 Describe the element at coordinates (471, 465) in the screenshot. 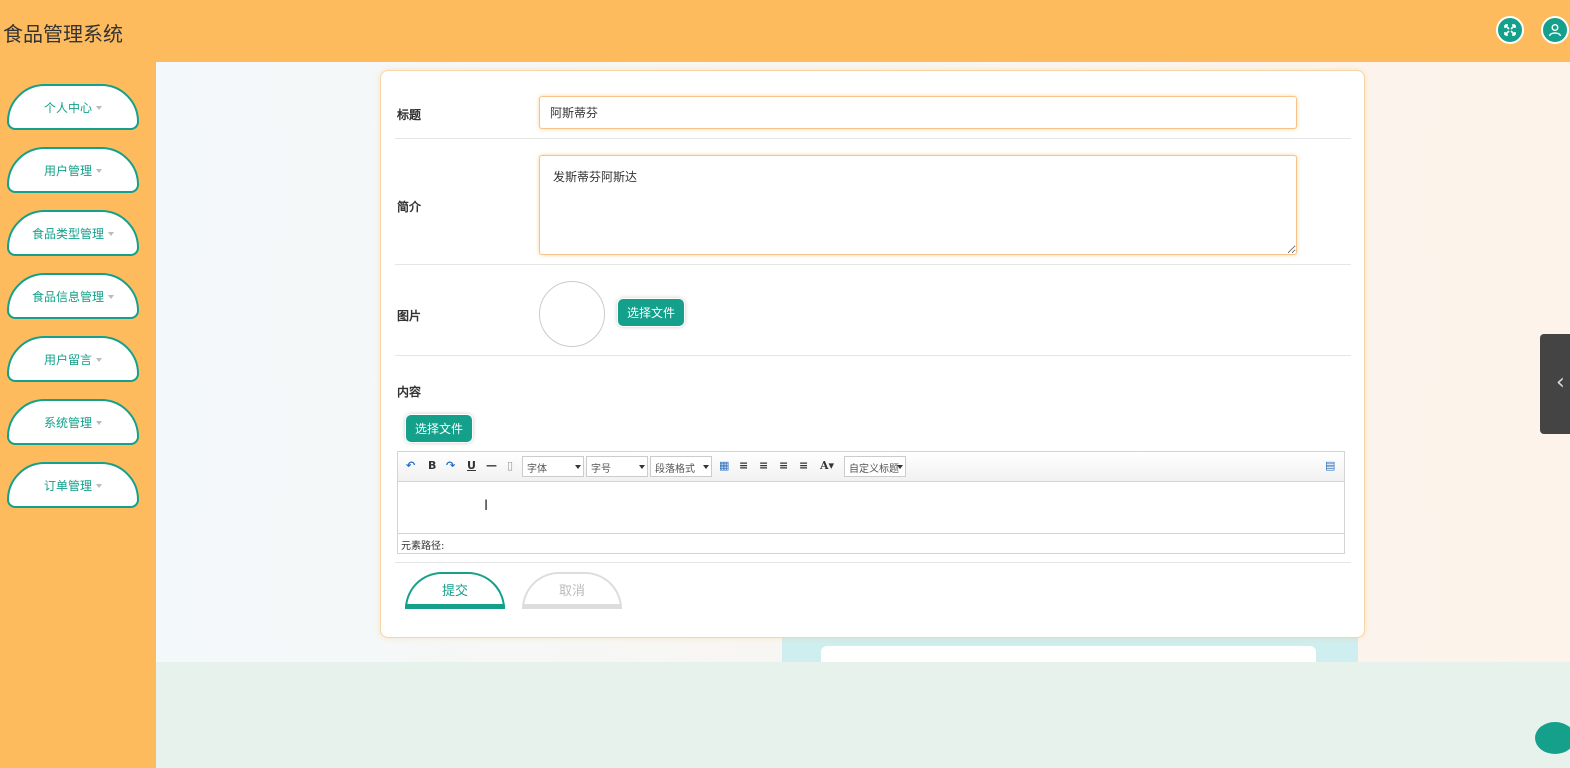

I see `underline-icon: U` at that location.